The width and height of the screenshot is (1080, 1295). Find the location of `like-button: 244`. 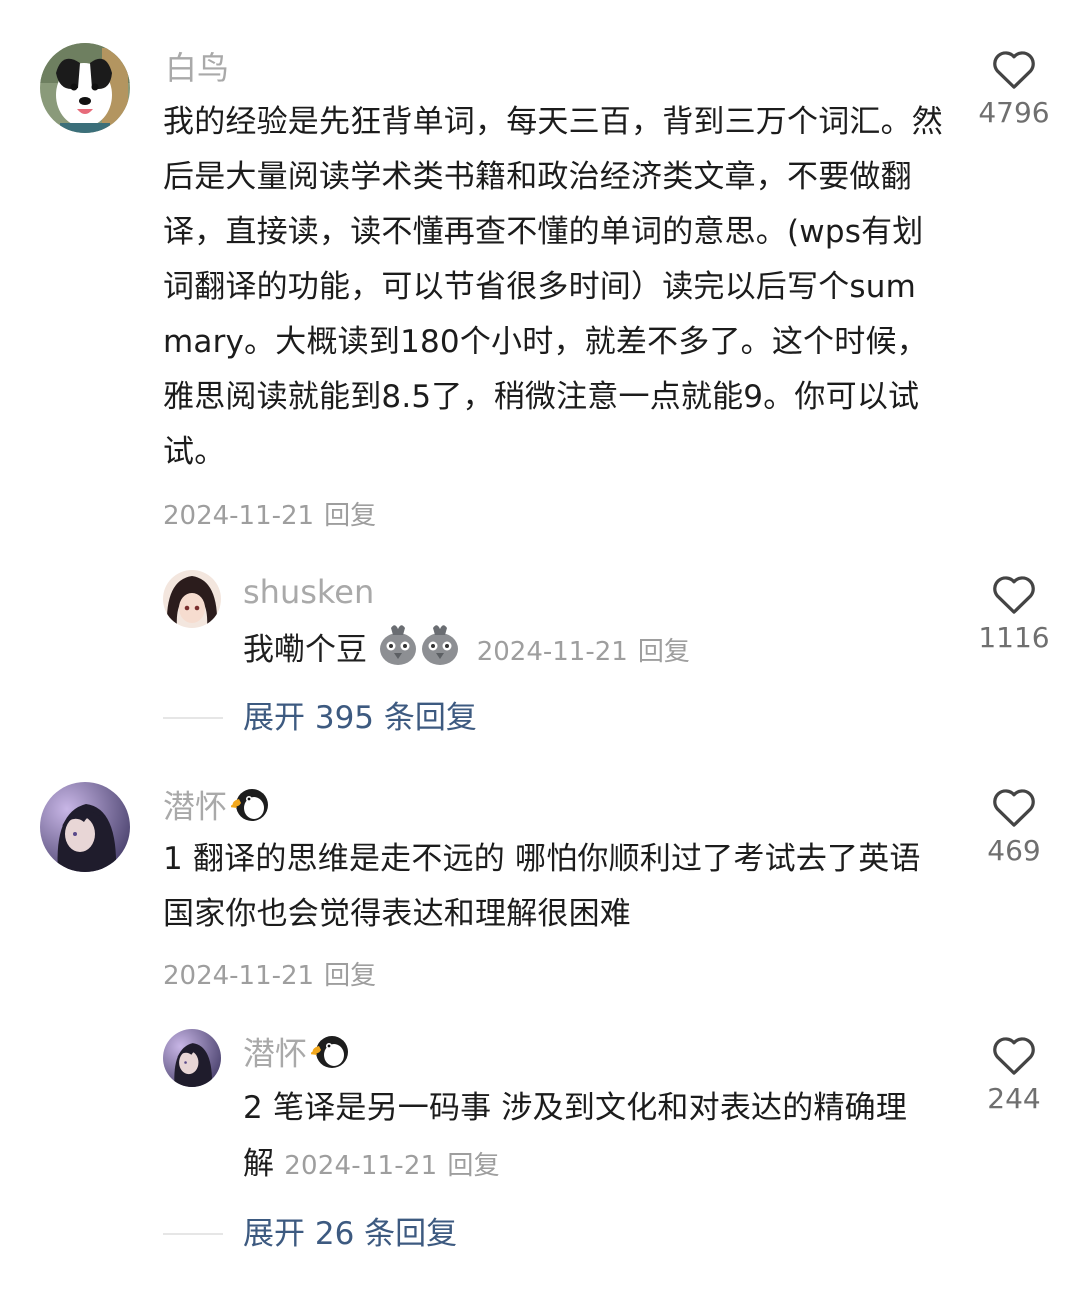

like-button: 244 is located at coordinates (1014, 1074).